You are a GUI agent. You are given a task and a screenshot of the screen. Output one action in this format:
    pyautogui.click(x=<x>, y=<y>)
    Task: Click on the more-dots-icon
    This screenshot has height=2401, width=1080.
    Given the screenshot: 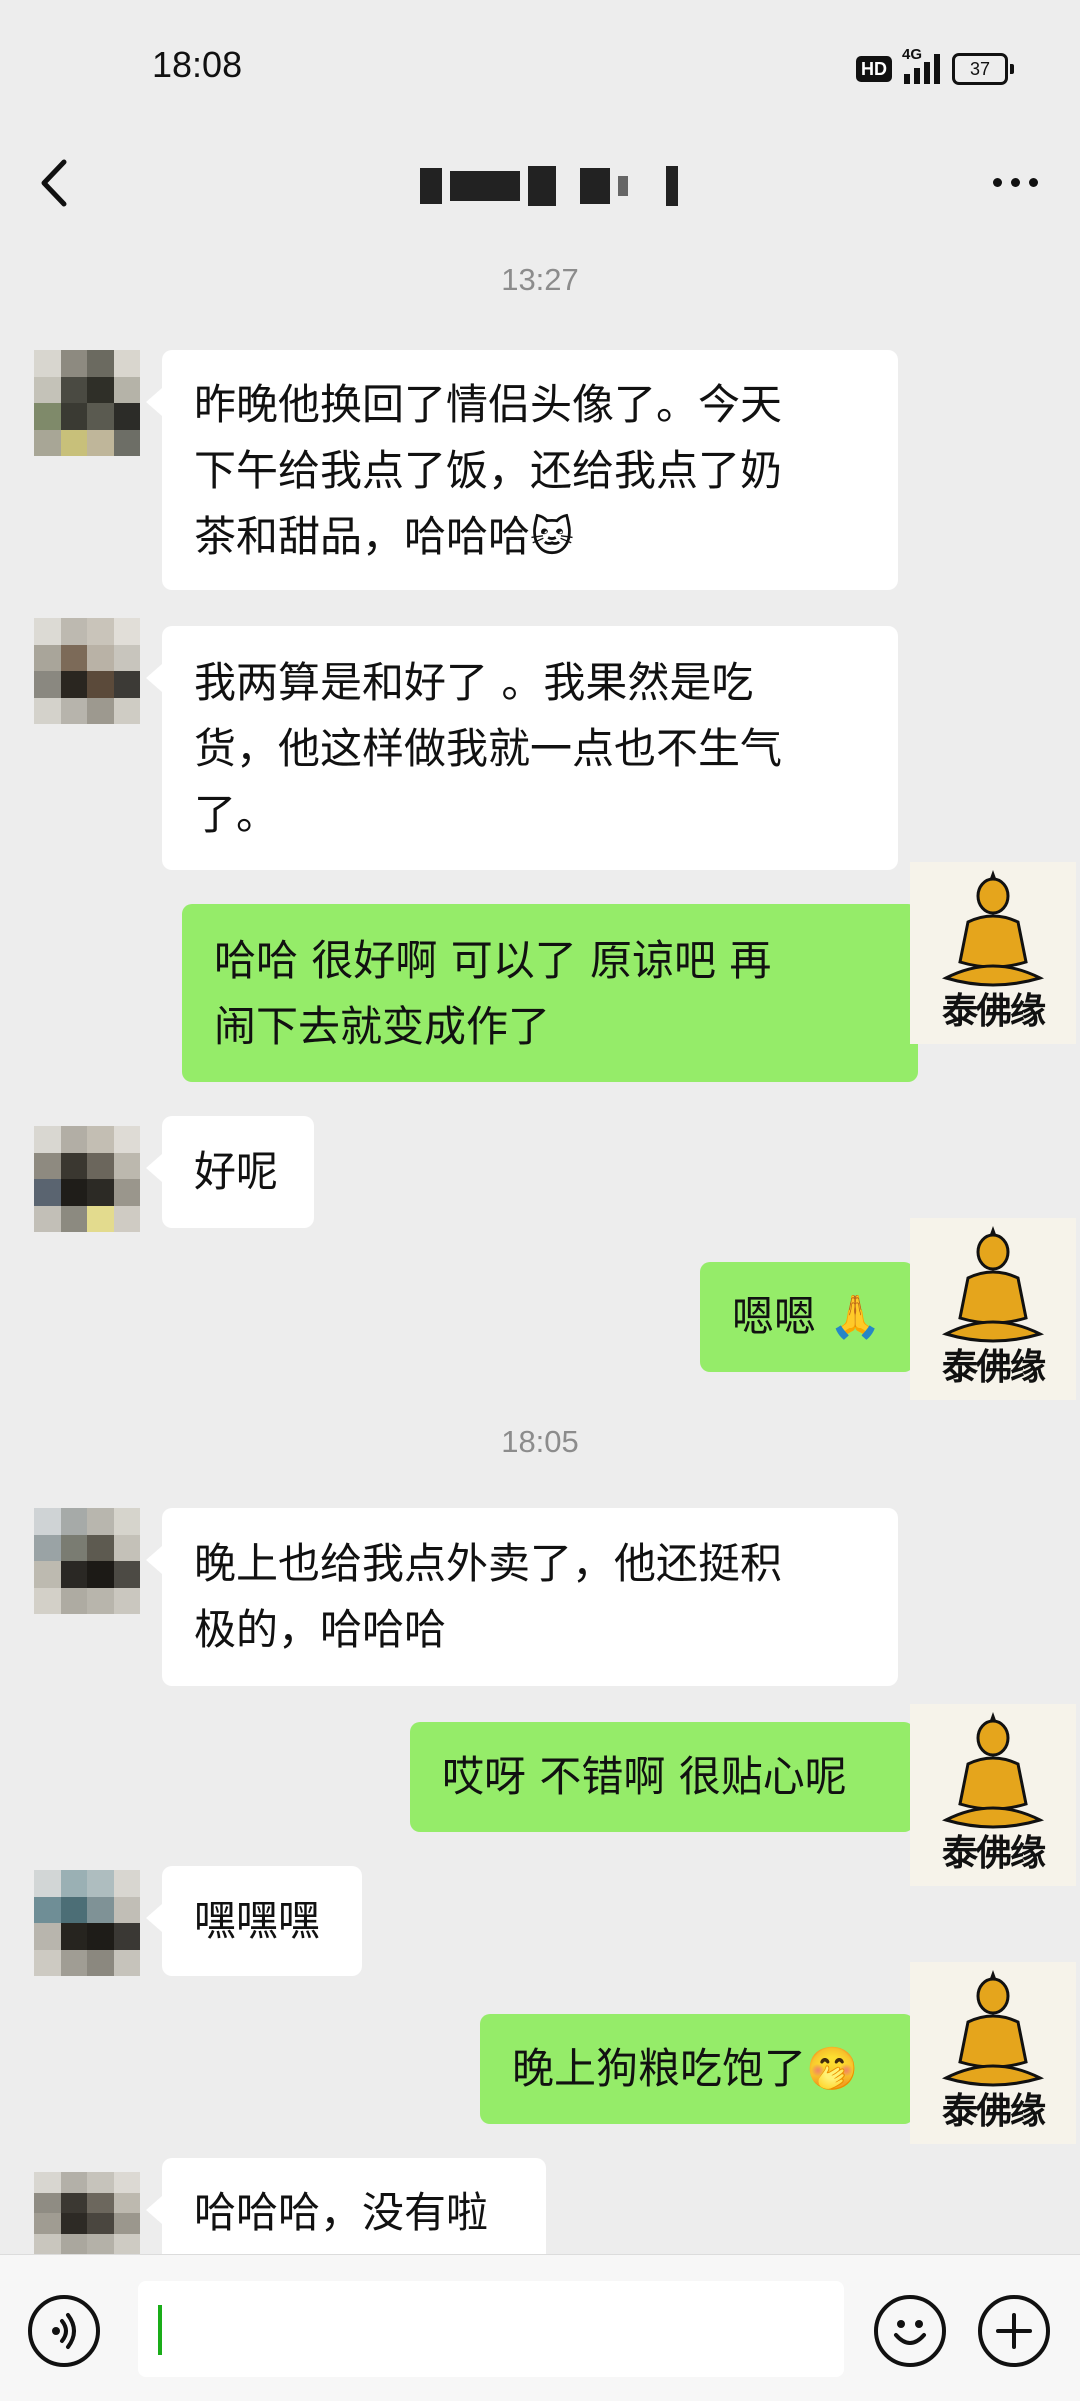 What is the action you would take?
    pyautogui.click(x=997, y=182)
    